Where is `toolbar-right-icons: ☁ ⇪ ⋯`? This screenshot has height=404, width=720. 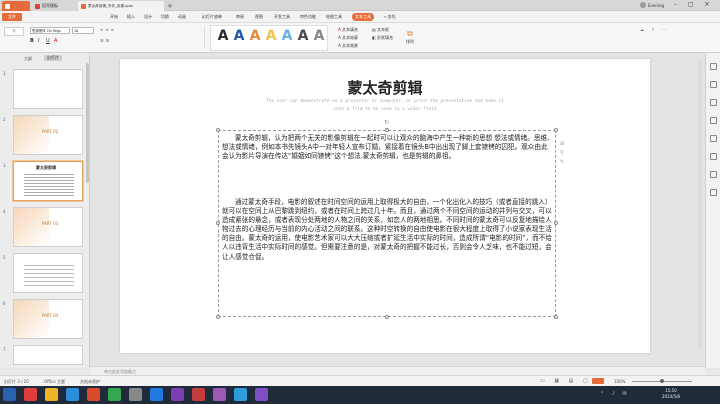
toolbar-right-icons: ☁ ⇪ ⋯ is located at coordinates (654, 29).